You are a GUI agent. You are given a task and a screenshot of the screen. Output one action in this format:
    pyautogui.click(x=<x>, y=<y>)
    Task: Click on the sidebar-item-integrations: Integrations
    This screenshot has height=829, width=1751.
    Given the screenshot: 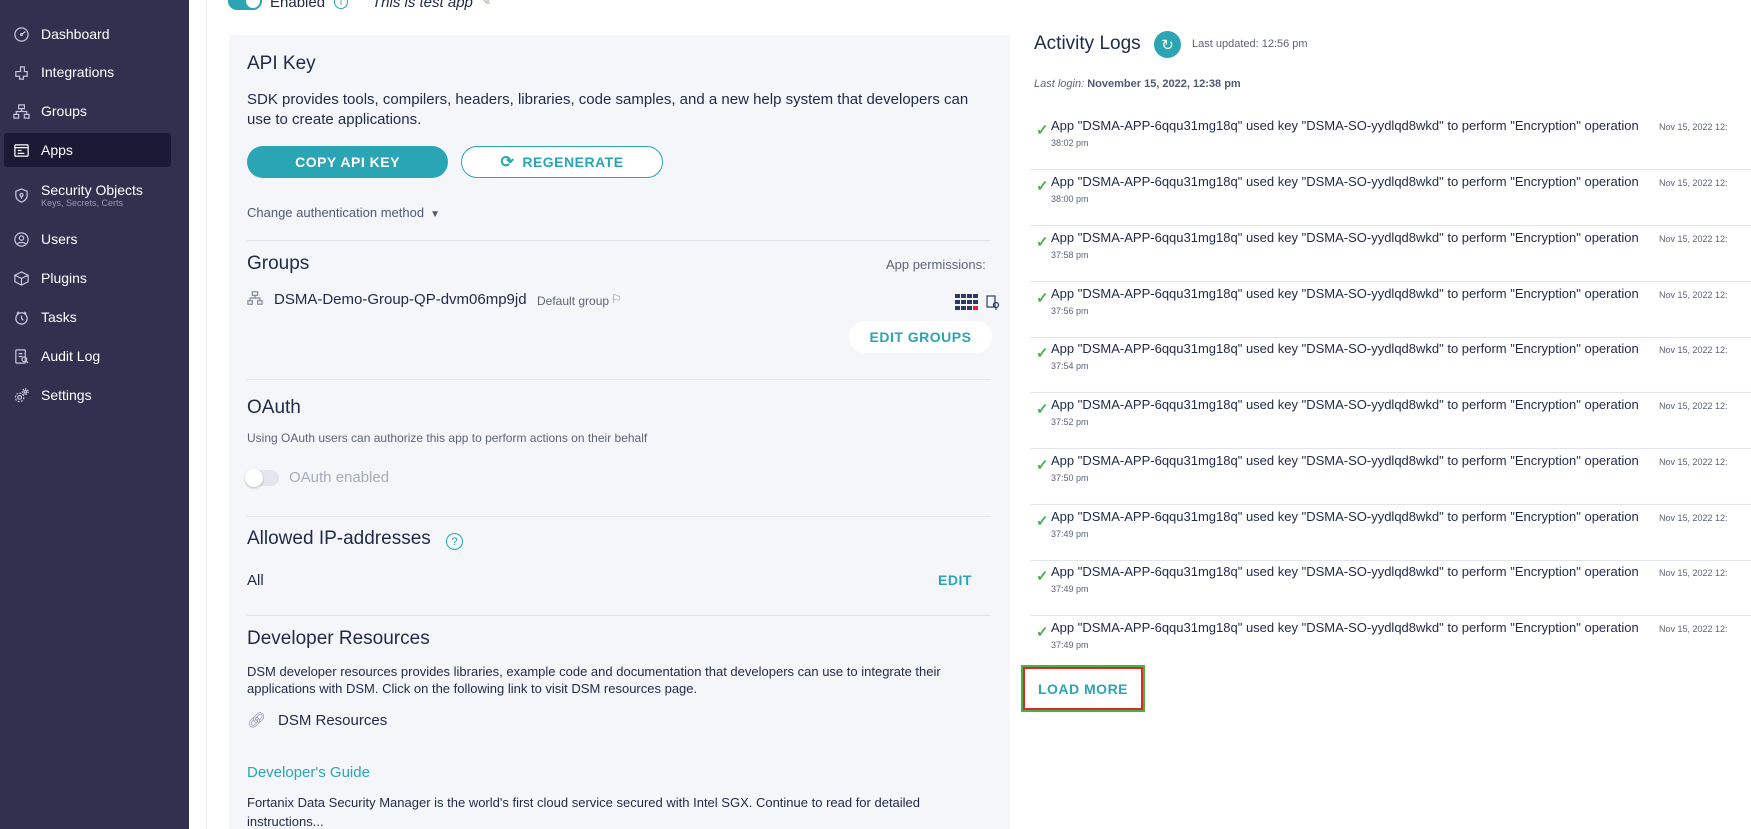 What is the action you would take?
    pyautogui.click(x=87, y=72)
    